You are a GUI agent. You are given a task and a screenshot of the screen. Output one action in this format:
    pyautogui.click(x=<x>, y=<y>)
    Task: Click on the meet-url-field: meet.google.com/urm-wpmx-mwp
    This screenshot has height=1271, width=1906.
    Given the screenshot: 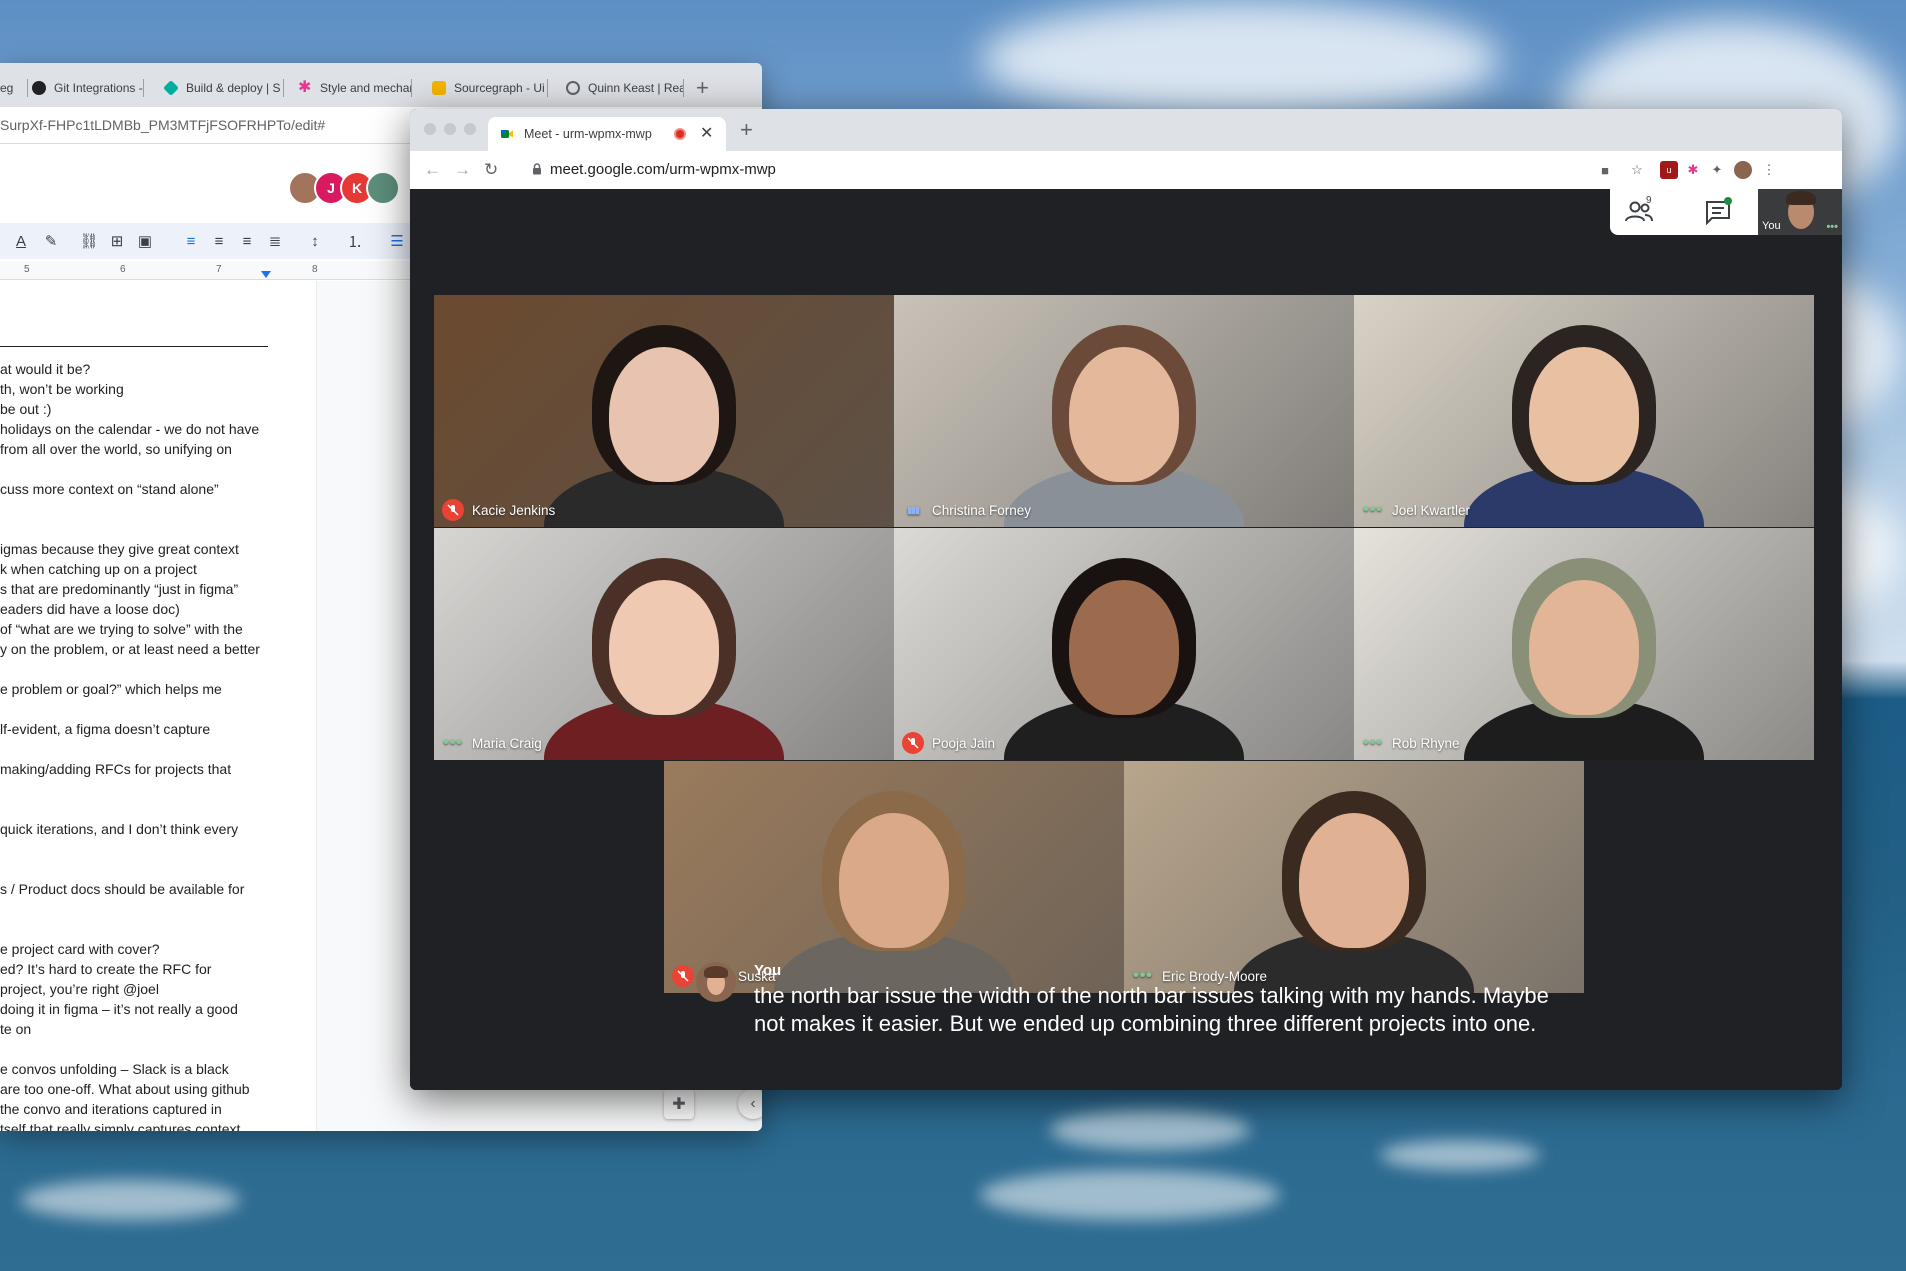 What is the action you would take?
    pyautogui.click(x=663, y=169)
    